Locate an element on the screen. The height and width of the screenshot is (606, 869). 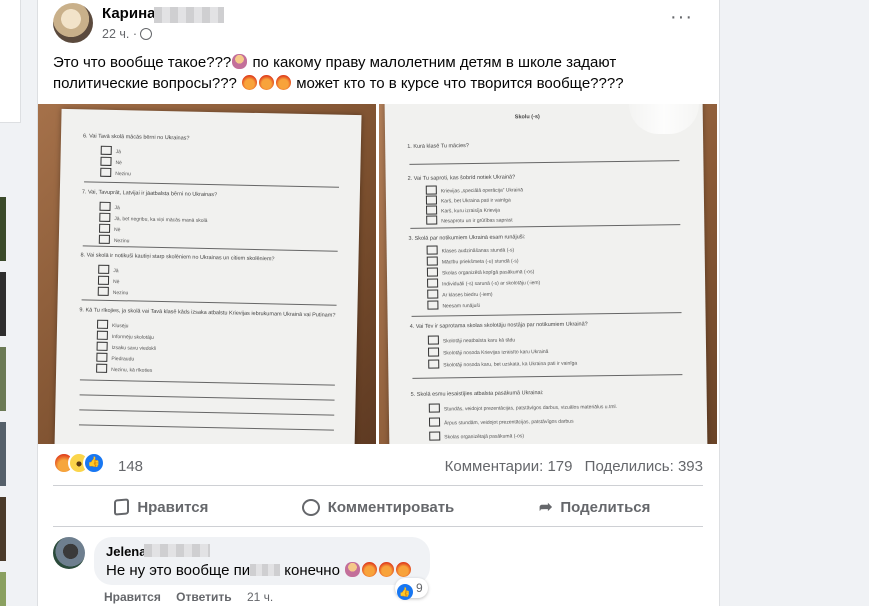
option: Skolas organizētā kopīgā pasākumā (-os) is located at coordinates (480, 271).